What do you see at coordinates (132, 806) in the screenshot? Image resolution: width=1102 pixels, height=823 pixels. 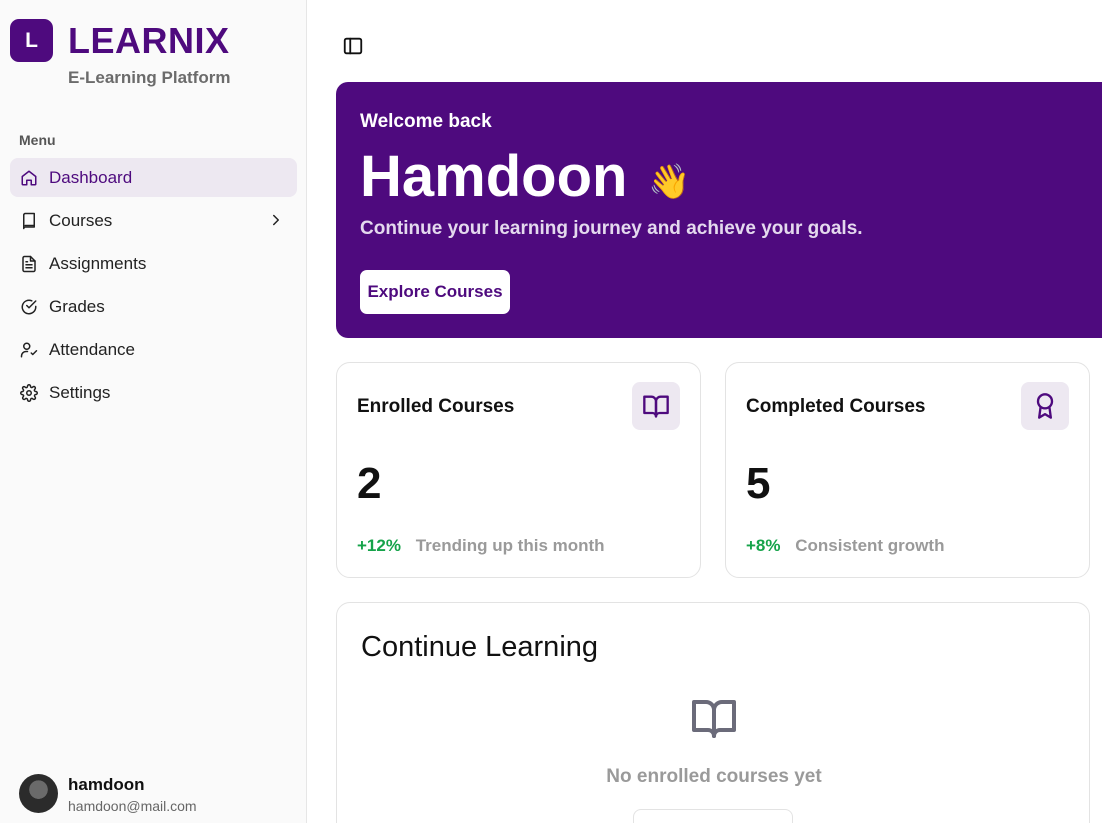 I see `user-email: hamdoon@mail.com` at bounding box center [132, 806].